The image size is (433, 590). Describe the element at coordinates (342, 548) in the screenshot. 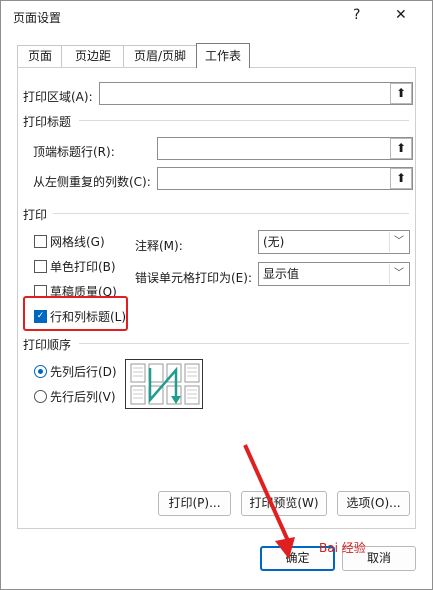

I see `watermark-text: Bai 经验` at that location.